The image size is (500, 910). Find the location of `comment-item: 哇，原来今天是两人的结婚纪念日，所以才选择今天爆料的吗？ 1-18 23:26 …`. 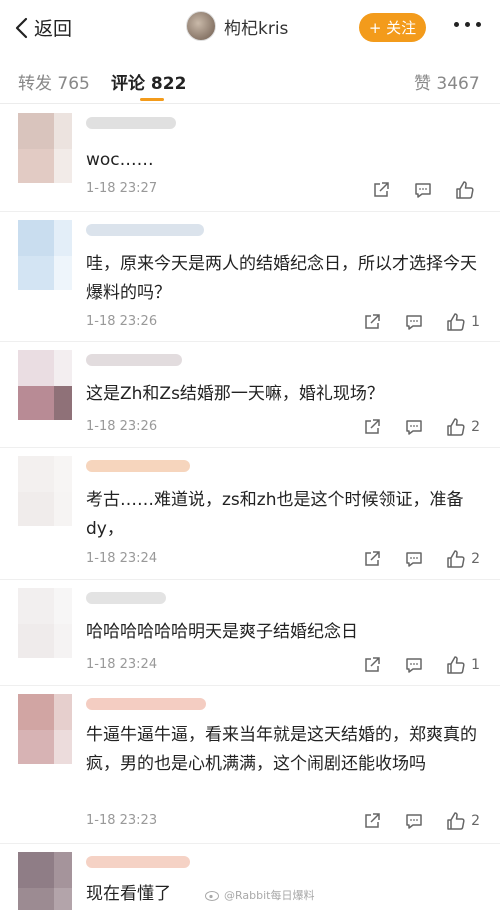

comment-item: 哇，原来今天是两人的结婚纪念日，所以才选择今天爆料的吗？ 1-18 23:26 … is located at coordinates (250, 277).